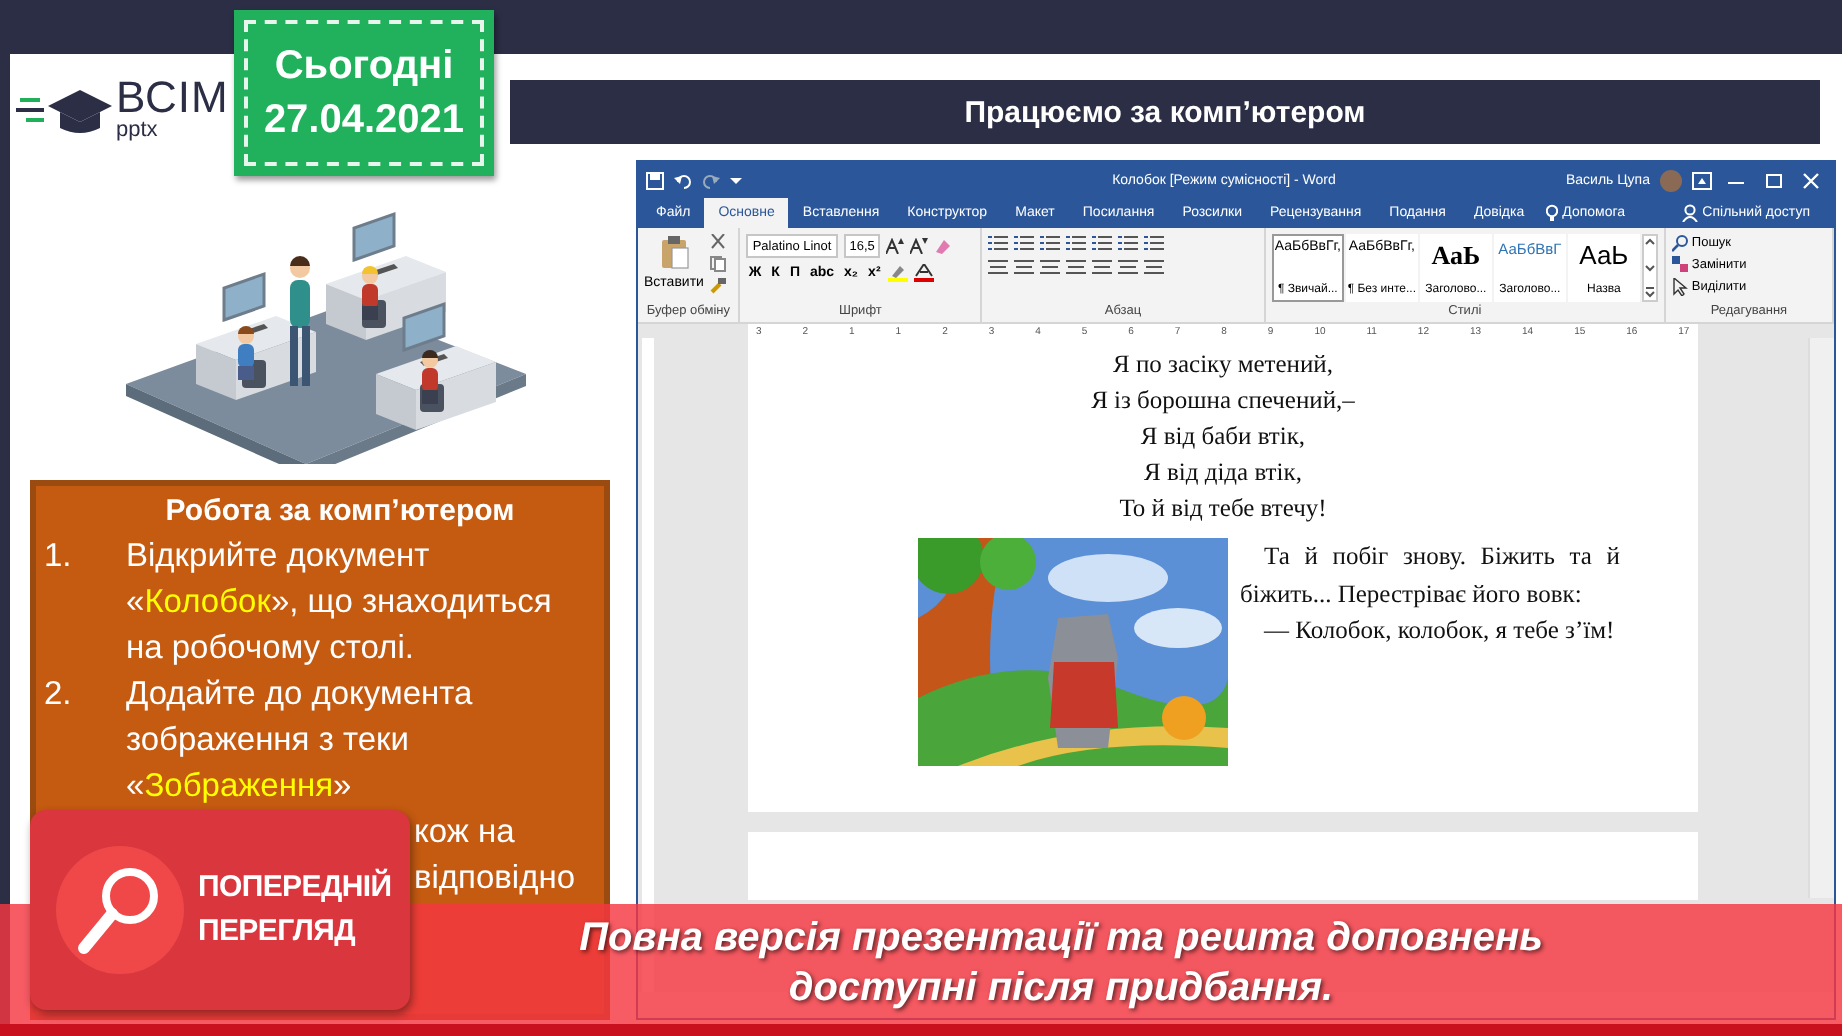  What do you see at coordinates (895, 246) in the screenshot?
I see `grow-font-icon` at bounding box center [895, 246].